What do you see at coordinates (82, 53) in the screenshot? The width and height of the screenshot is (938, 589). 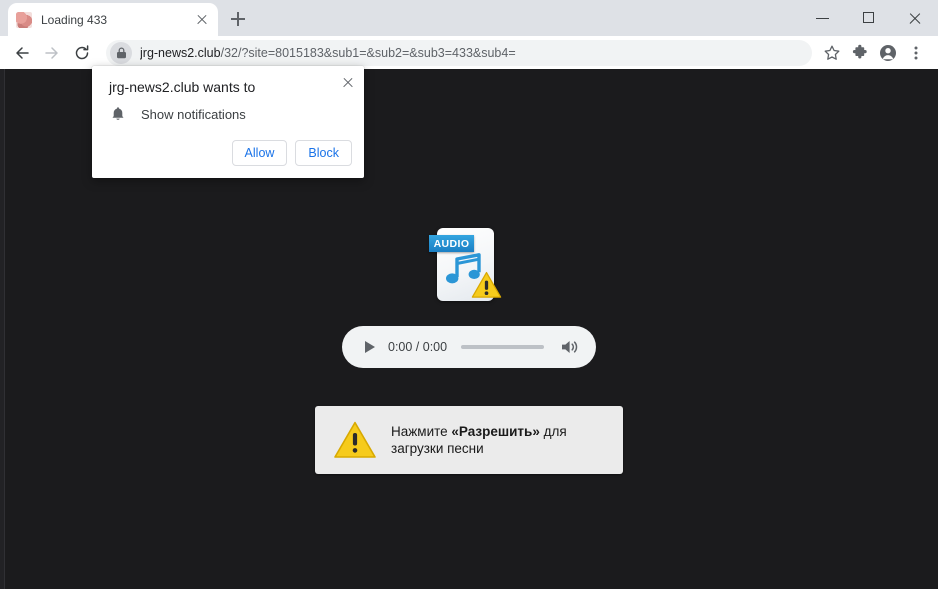 I see `reload-icon` at bounding box center [82, 53].